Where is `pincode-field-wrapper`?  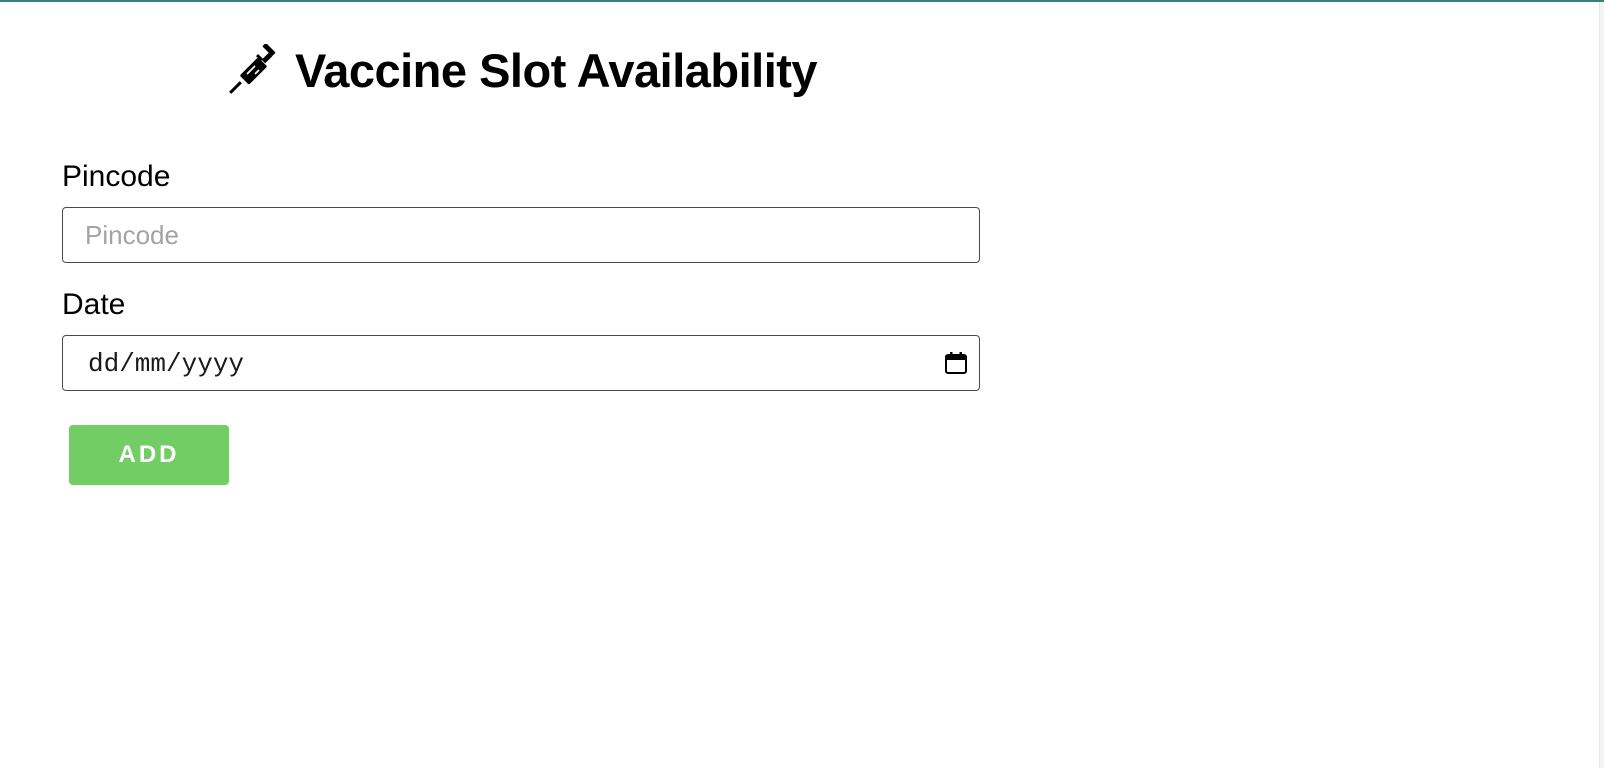
pincode-field-wrapper is located at coordinates (521, 235).